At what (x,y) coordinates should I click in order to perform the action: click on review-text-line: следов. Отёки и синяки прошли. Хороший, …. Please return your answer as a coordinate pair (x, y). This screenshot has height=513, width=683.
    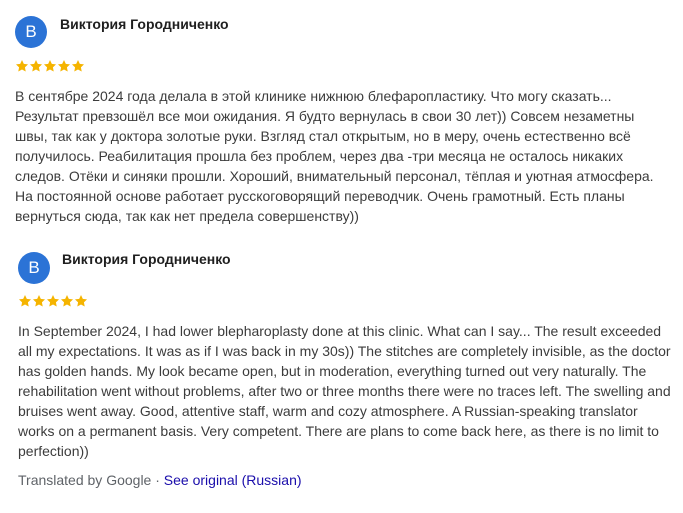
    Looking at the image, I should click on (334, 176).